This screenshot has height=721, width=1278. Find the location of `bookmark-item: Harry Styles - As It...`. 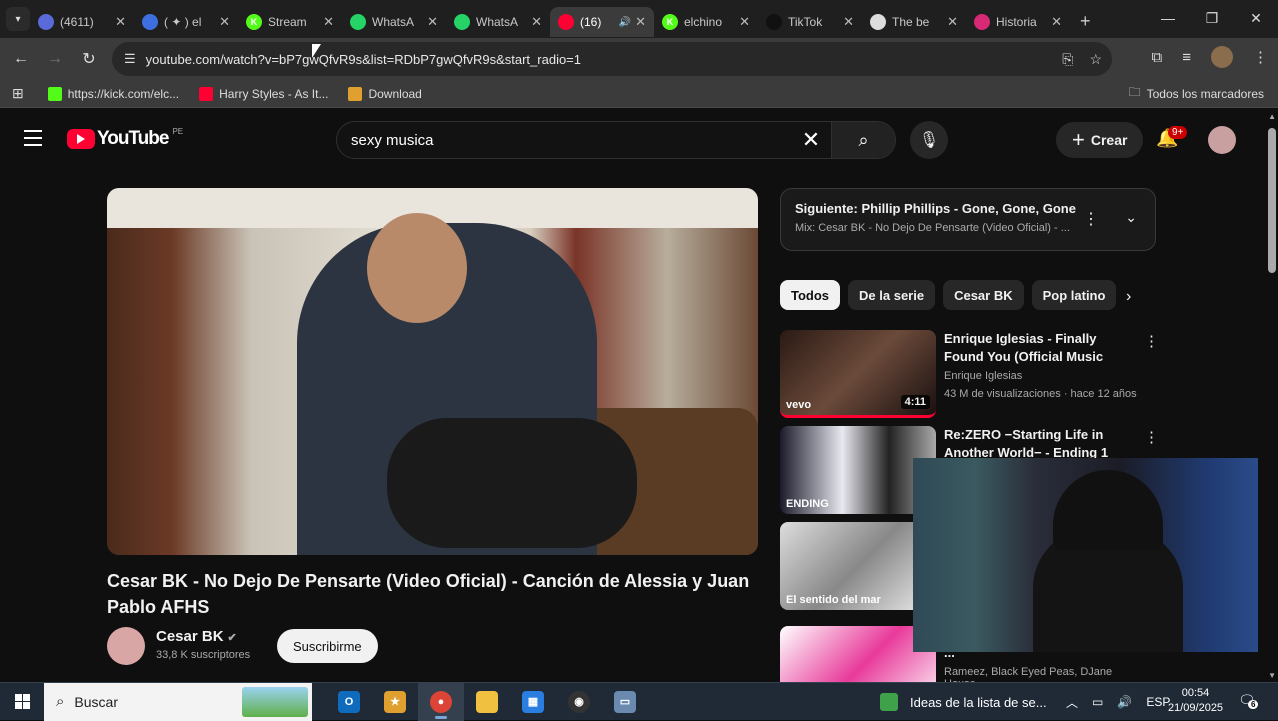

bookmark-item: Harry Styles - As It... is located at coordinates (264, 93).